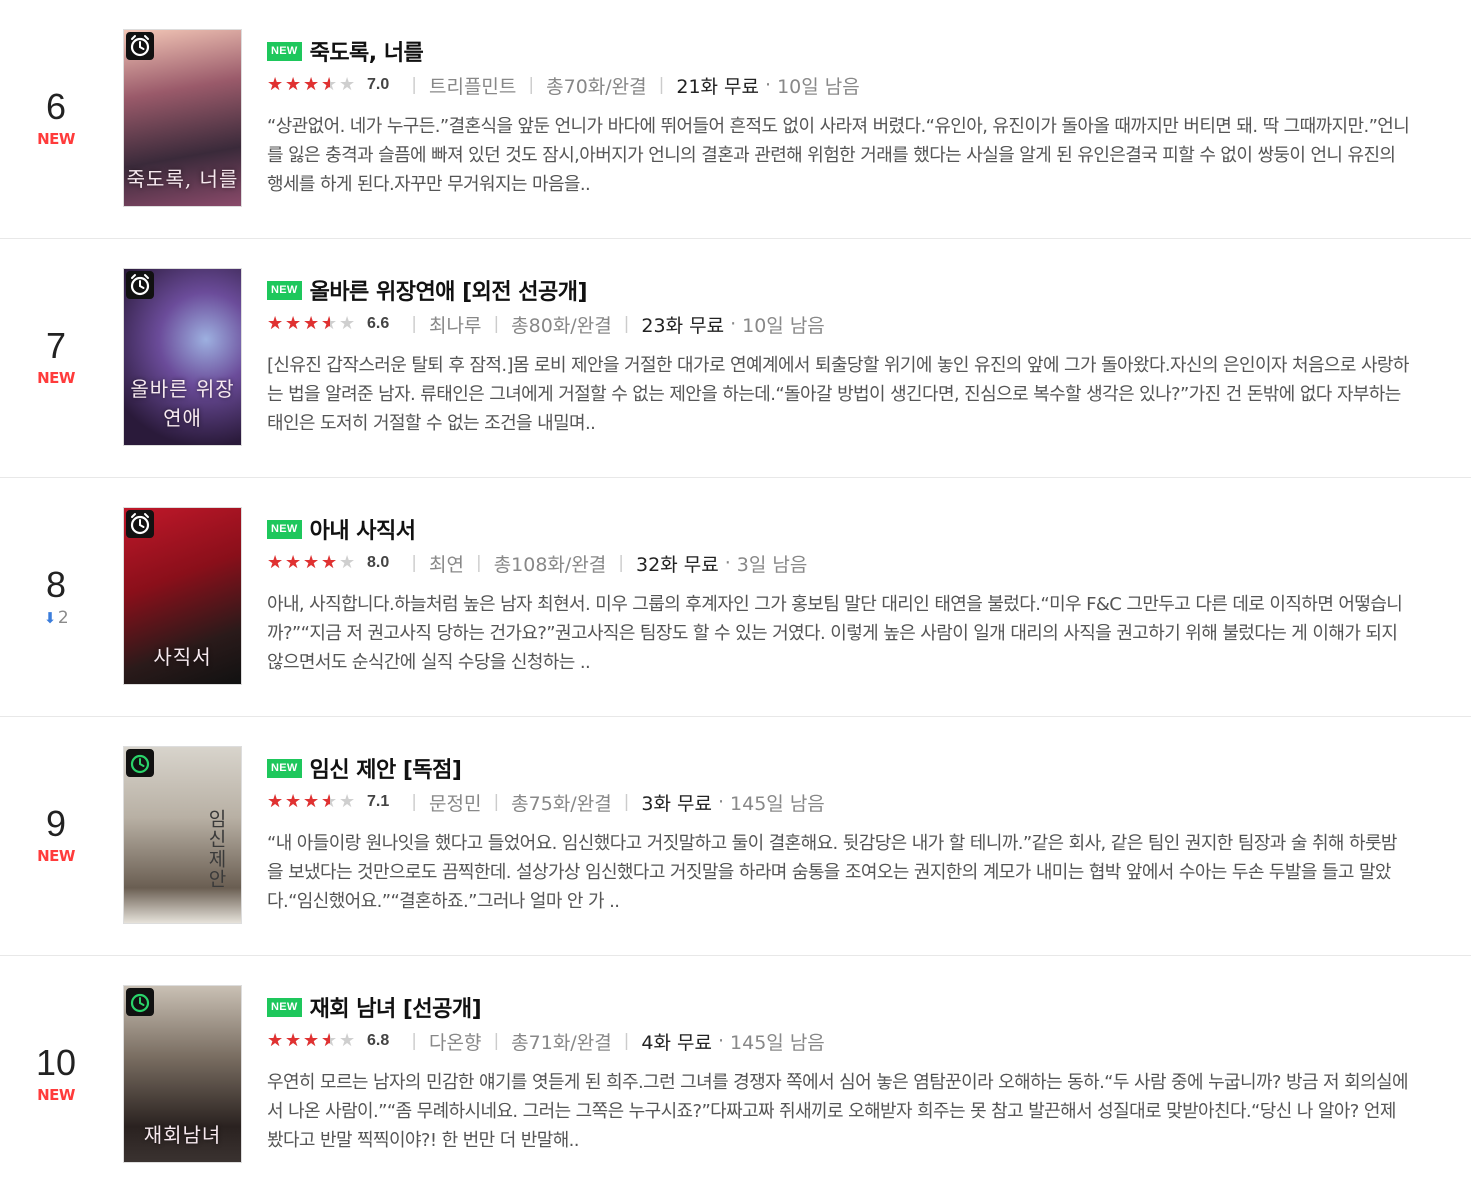 The height and width of the screenshot is (1195, 1471). What do you see at coordinates (182, 657) in the screenshot?
I see `cover-title: 사직서` at bounding box center [182, 657].